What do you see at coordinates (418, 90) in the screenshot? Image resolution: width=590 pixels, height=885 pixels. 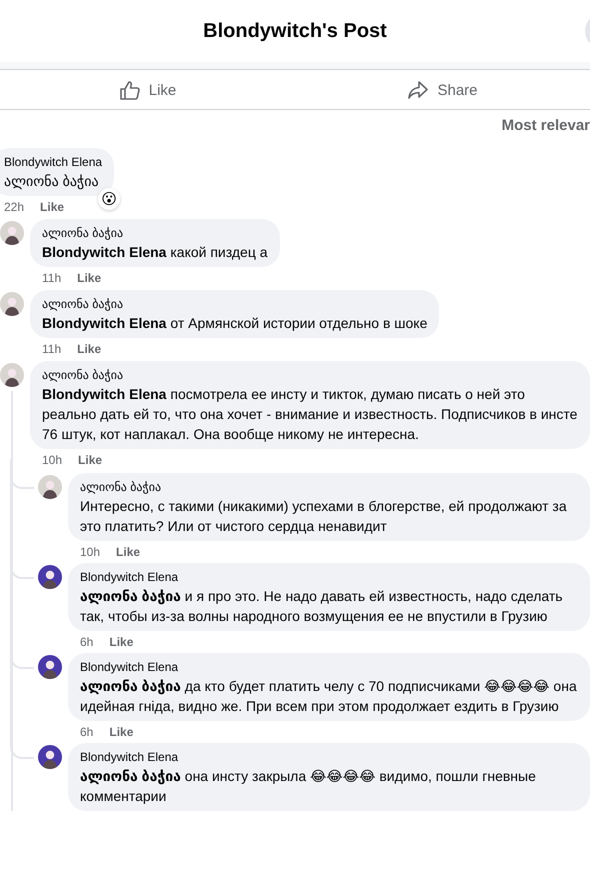 I see `share-arrow-icon` at bounding box center [418, 90].